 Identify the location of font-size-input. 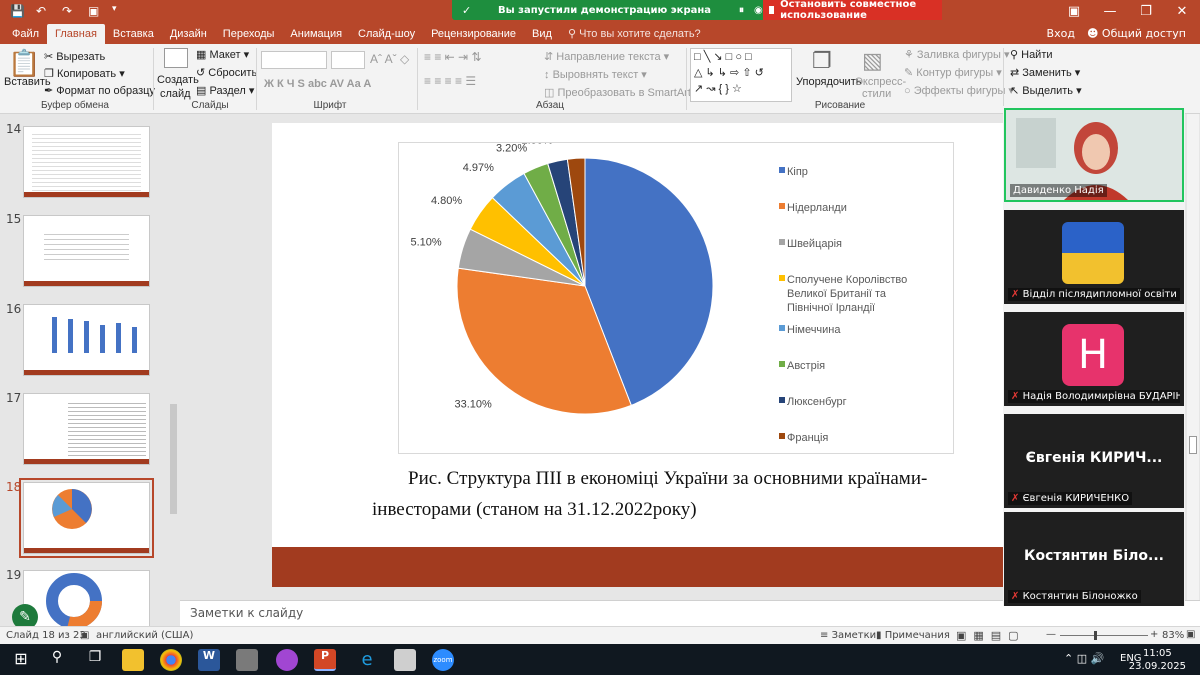
(348, 60).